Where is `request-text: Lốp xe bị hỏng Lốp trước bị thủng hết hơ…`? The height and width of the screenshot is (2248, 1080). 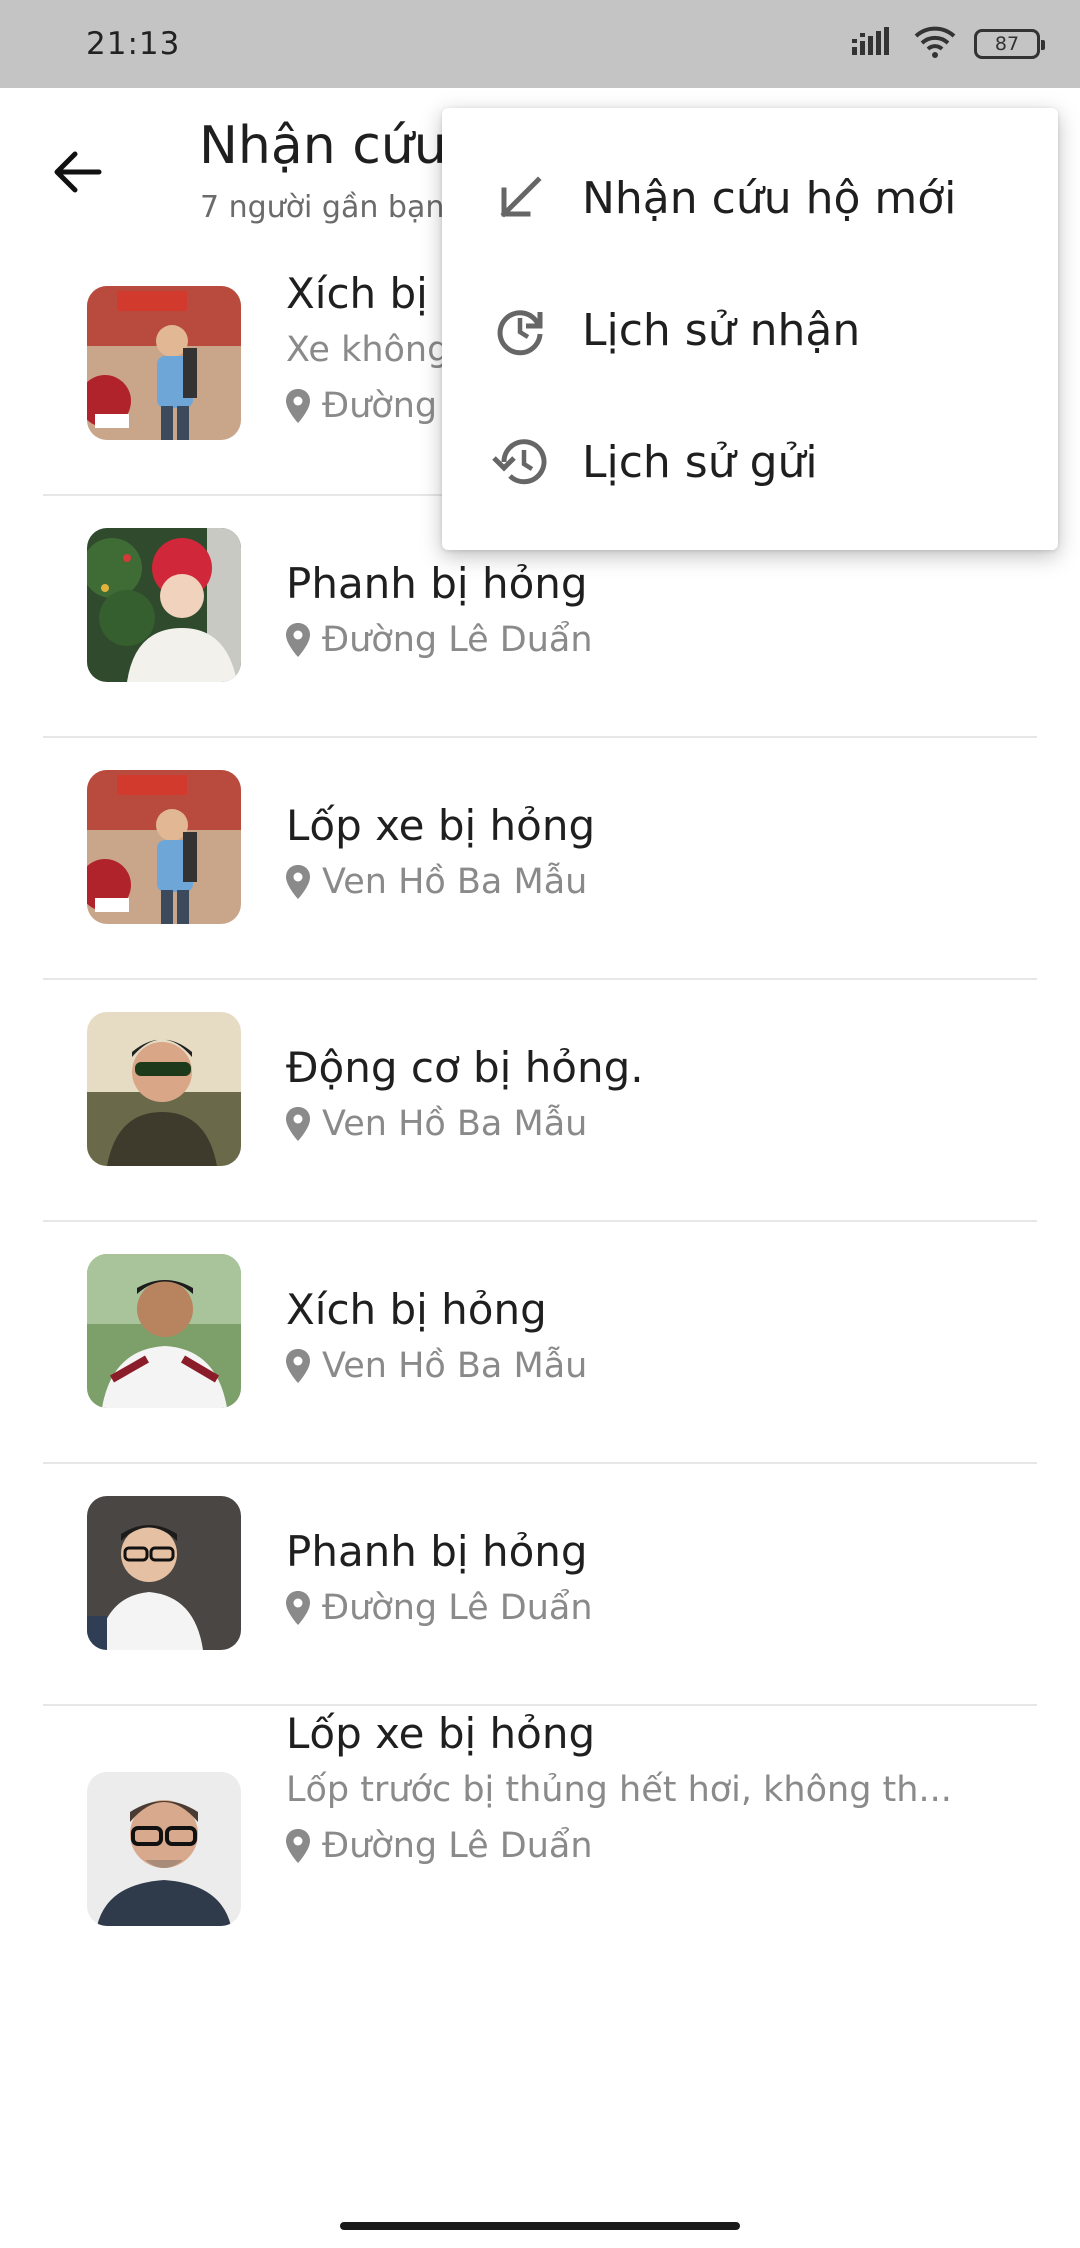
request-text: Lốp xe bị hỏng Lốp trước bị thủng hết hơ… is located at coordinates (641, 1790).